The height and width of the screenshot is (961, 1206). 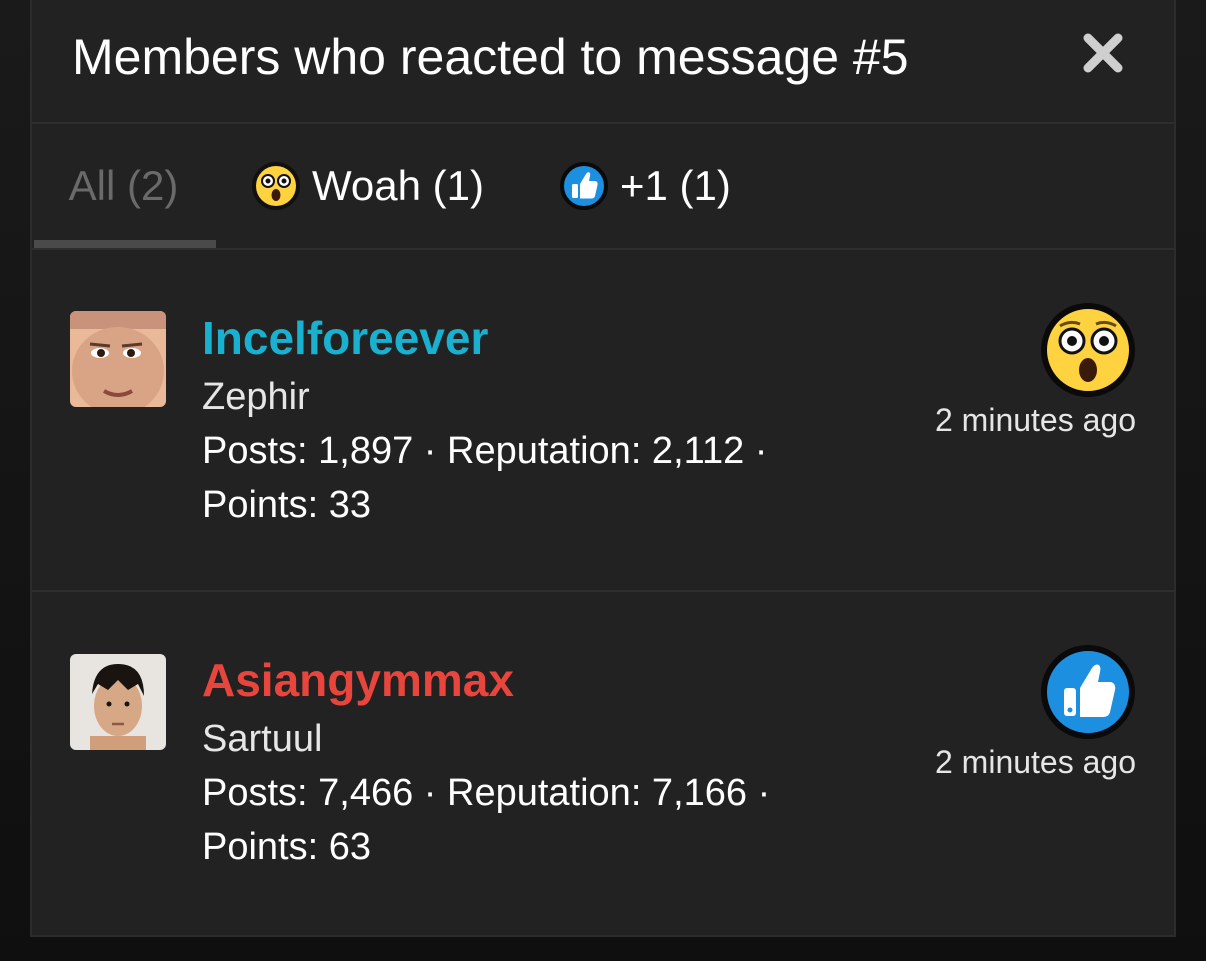 I want to click on tab-plus-one-label: +1 (1), so click(x=675, y=185).